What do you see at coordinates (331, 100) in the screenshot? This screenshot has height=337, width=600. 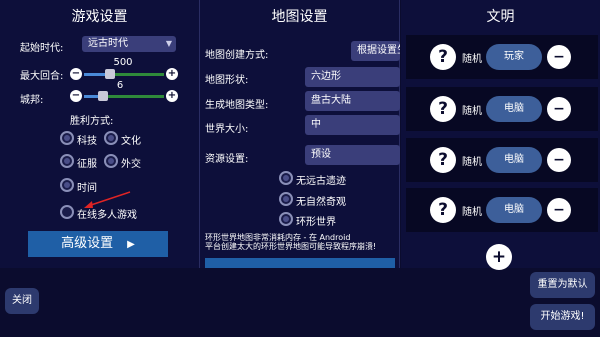 I see `map-type-value: 盘古大陆` at bounding box center [331, 100].